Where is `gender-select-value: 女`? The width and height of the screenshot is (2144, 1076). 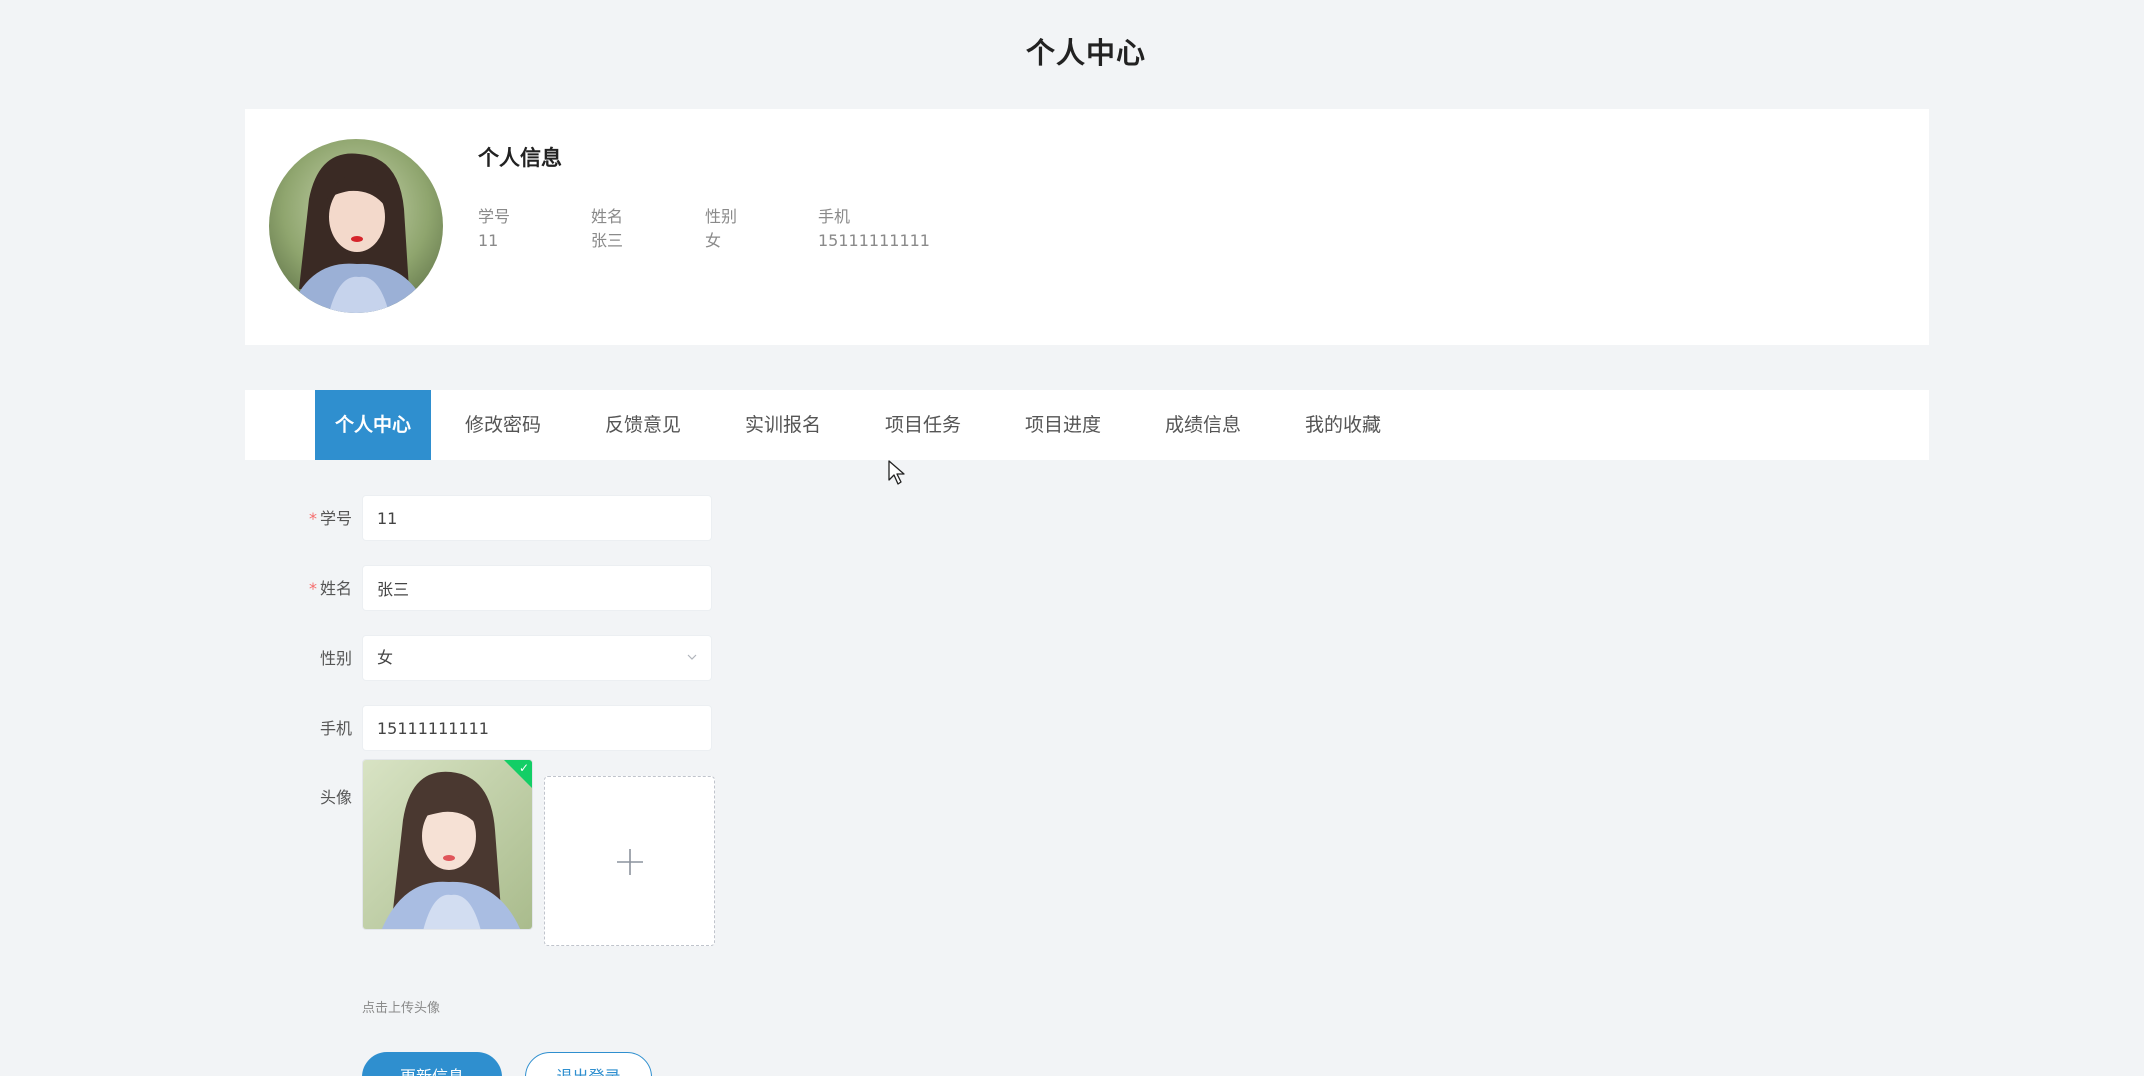
gender-select-value: 女 is located at coordinates (385, 657).